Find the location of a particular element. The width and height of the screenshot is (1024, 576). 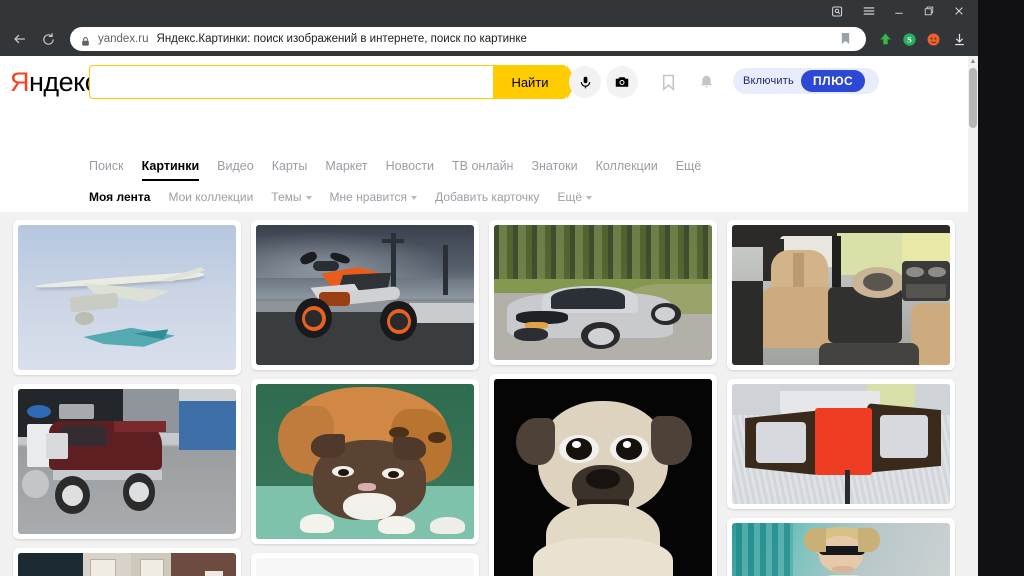

download-manager-extension is located at coordinates (885, 39).